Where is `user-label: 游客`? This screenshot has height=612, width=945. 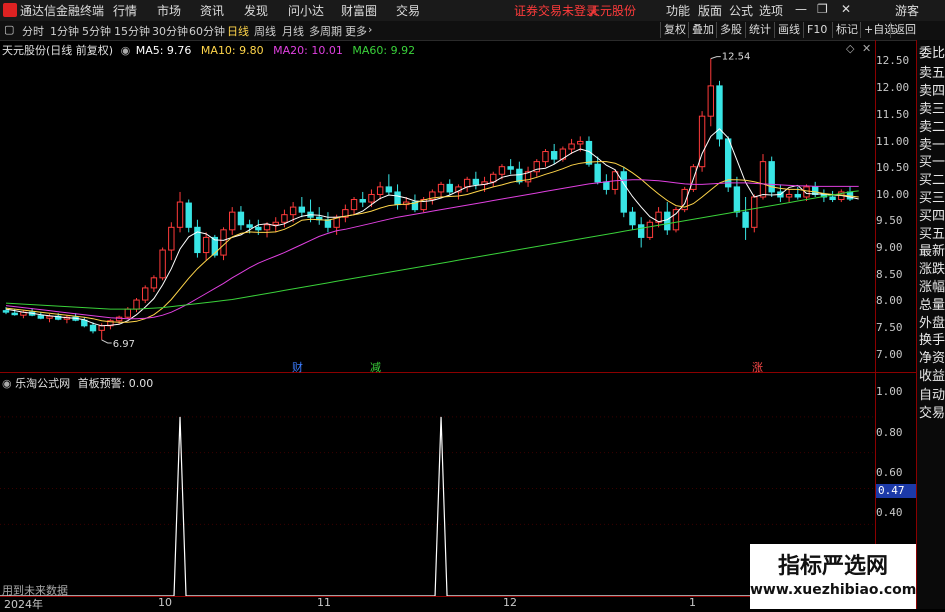 user-label: 游客 is located at coordinates (907, 10).